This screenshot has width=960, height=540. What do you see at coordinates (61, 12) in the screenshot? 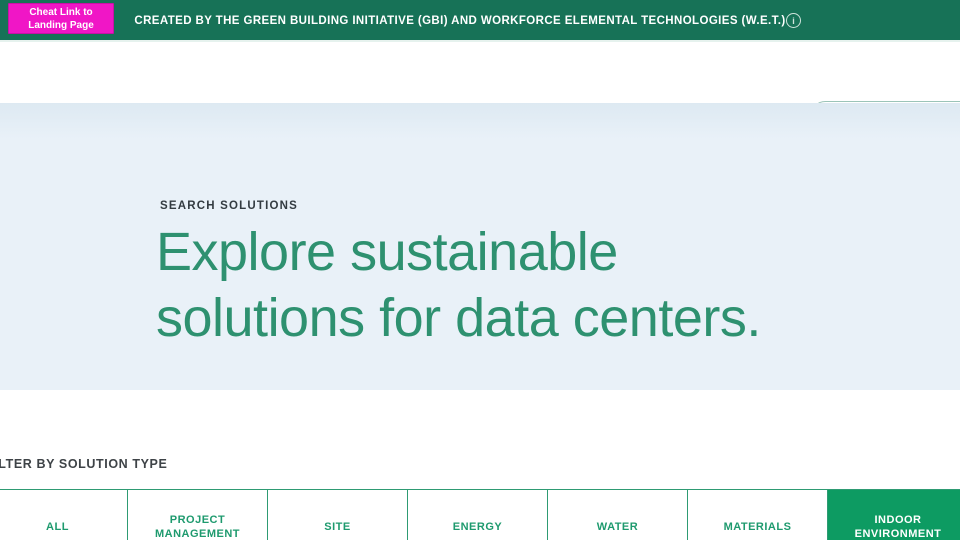
I see `cheat-link-line1: Cheat Link to` at bounding box center [61, 12].